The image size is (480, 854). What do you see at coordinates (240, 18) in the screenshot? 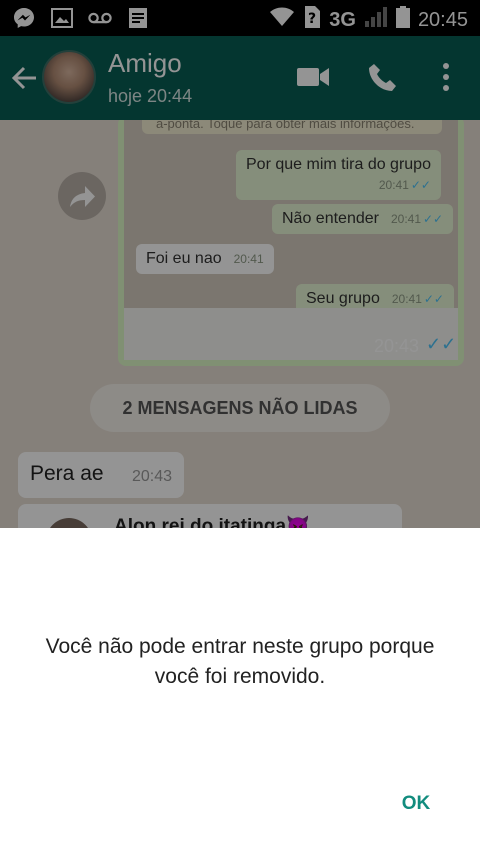
I see `status-bar: ? 3G 20:45` at bounding box center [240, 18].